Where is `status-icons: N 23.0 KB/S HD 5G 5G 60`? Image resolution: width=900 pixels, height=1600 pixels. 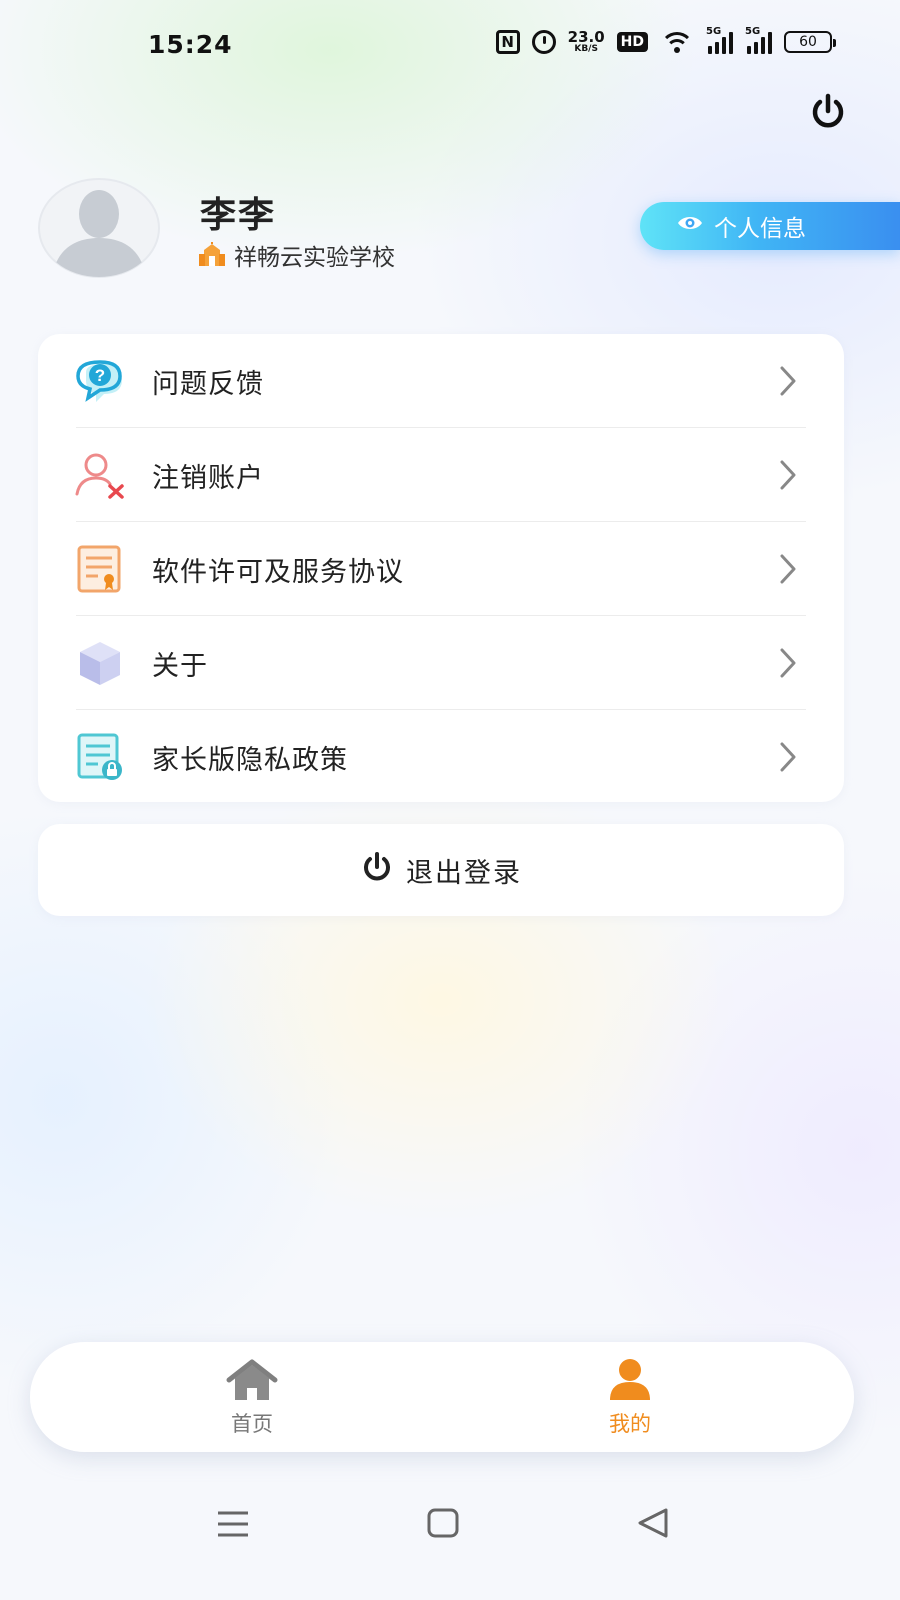
status-icons: N 23.0 KB/S HD 5G 5G 60 is located at coordinates (665, 40).